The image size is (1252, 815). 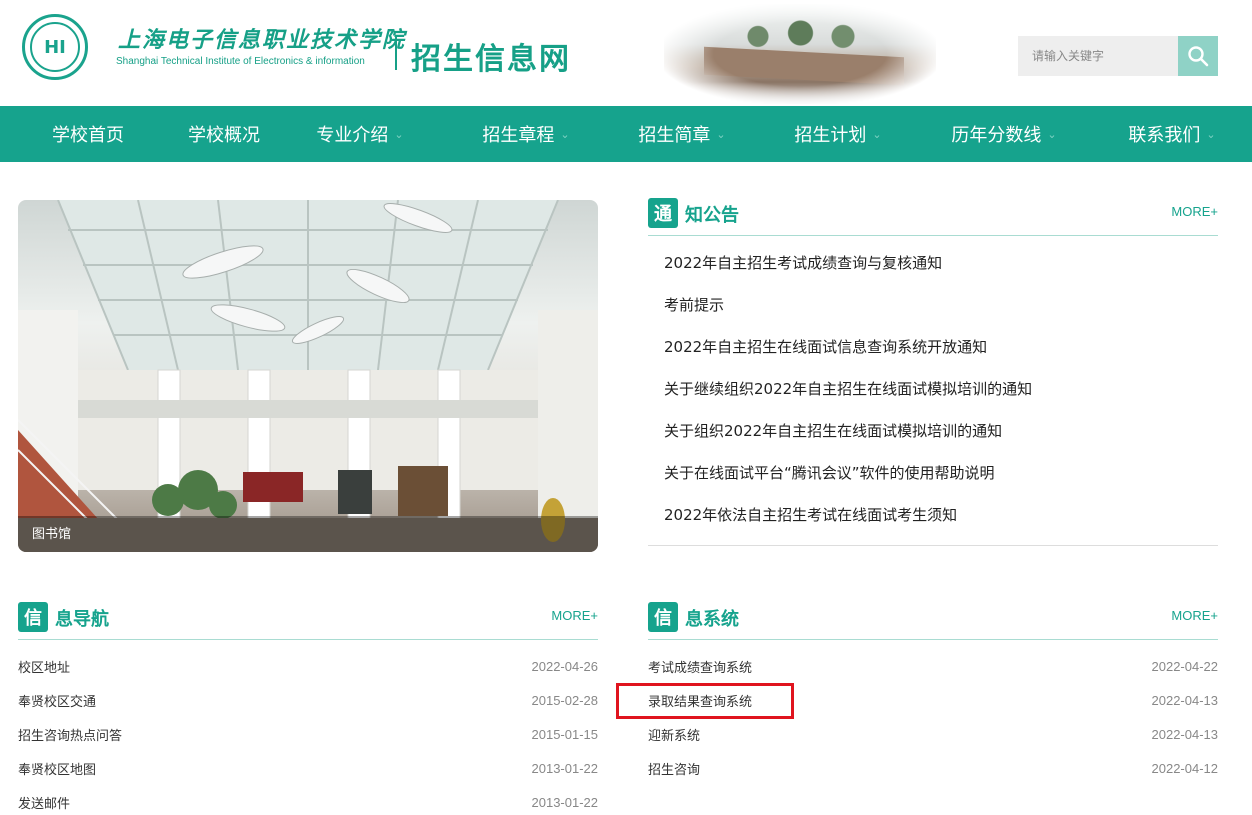 I want to click on slide-caption-bar, so click(x=308, y=534).